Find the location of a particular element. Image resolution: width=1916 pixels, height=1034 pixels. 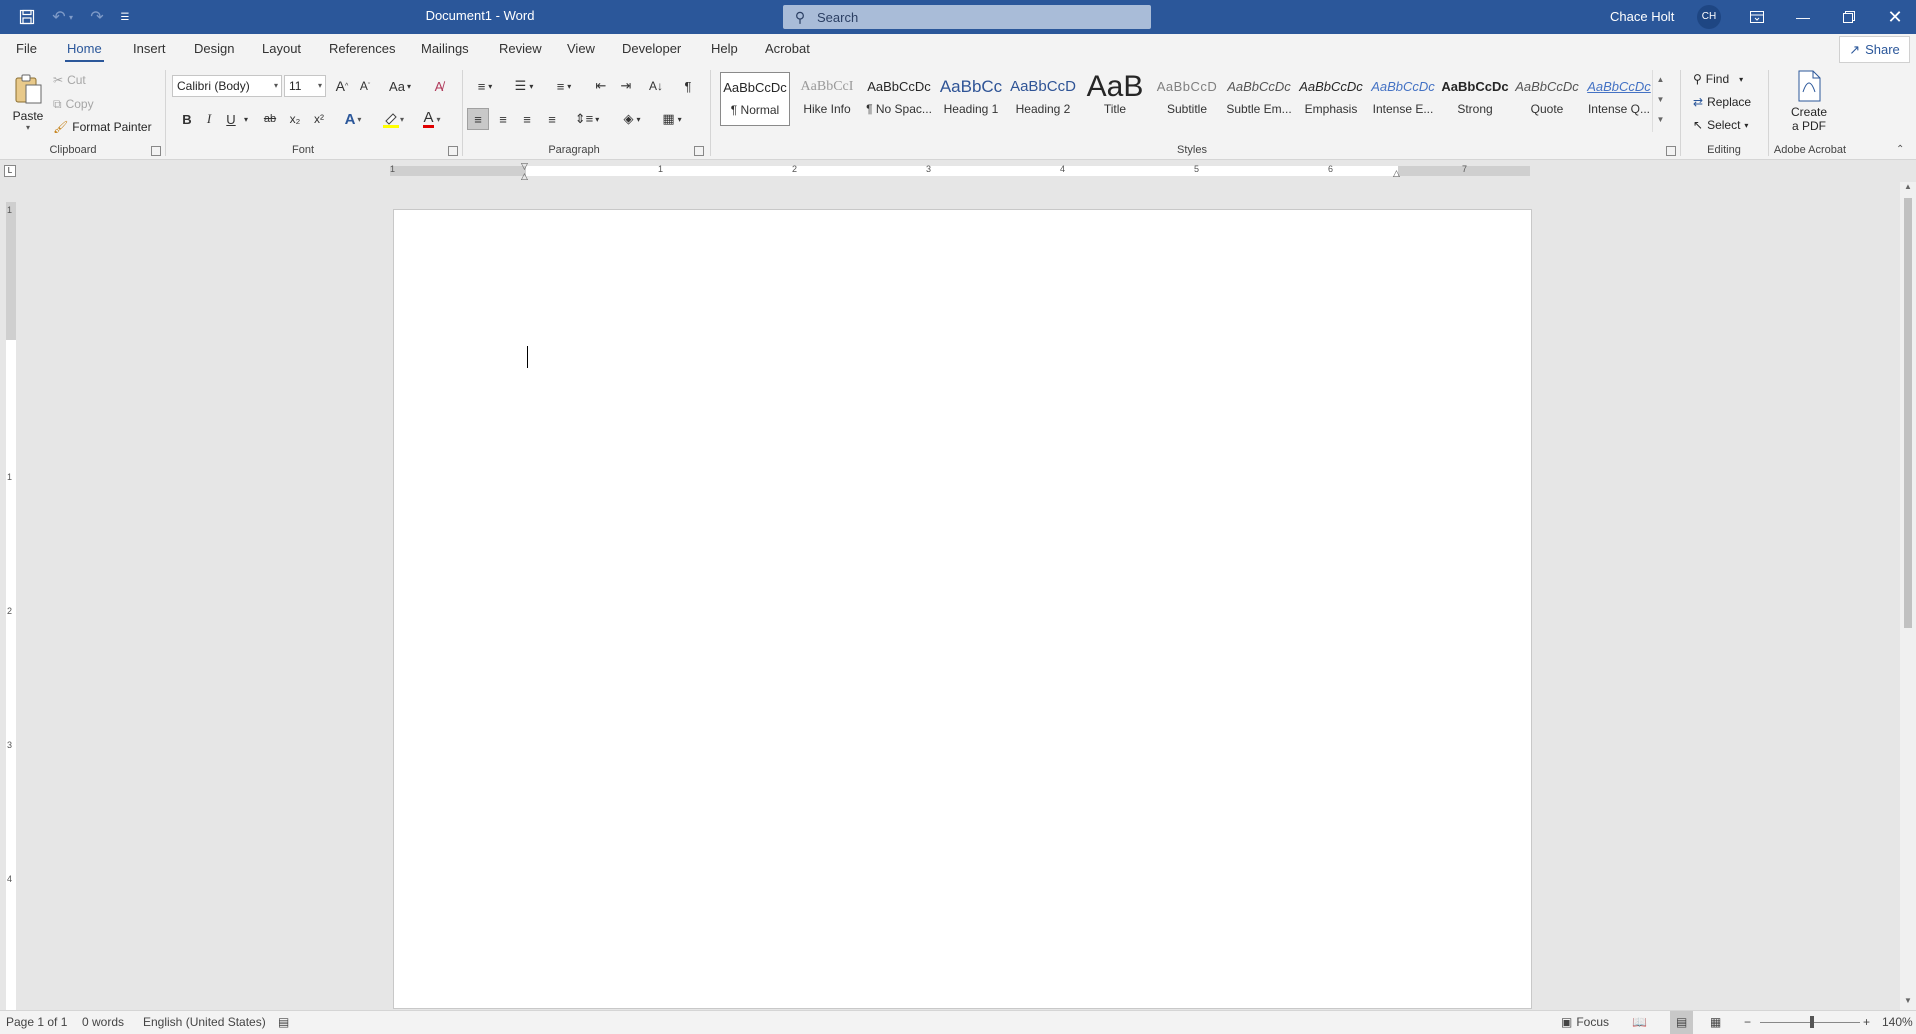

font-color-button: A ▾ is located at coordinates (432, 119).